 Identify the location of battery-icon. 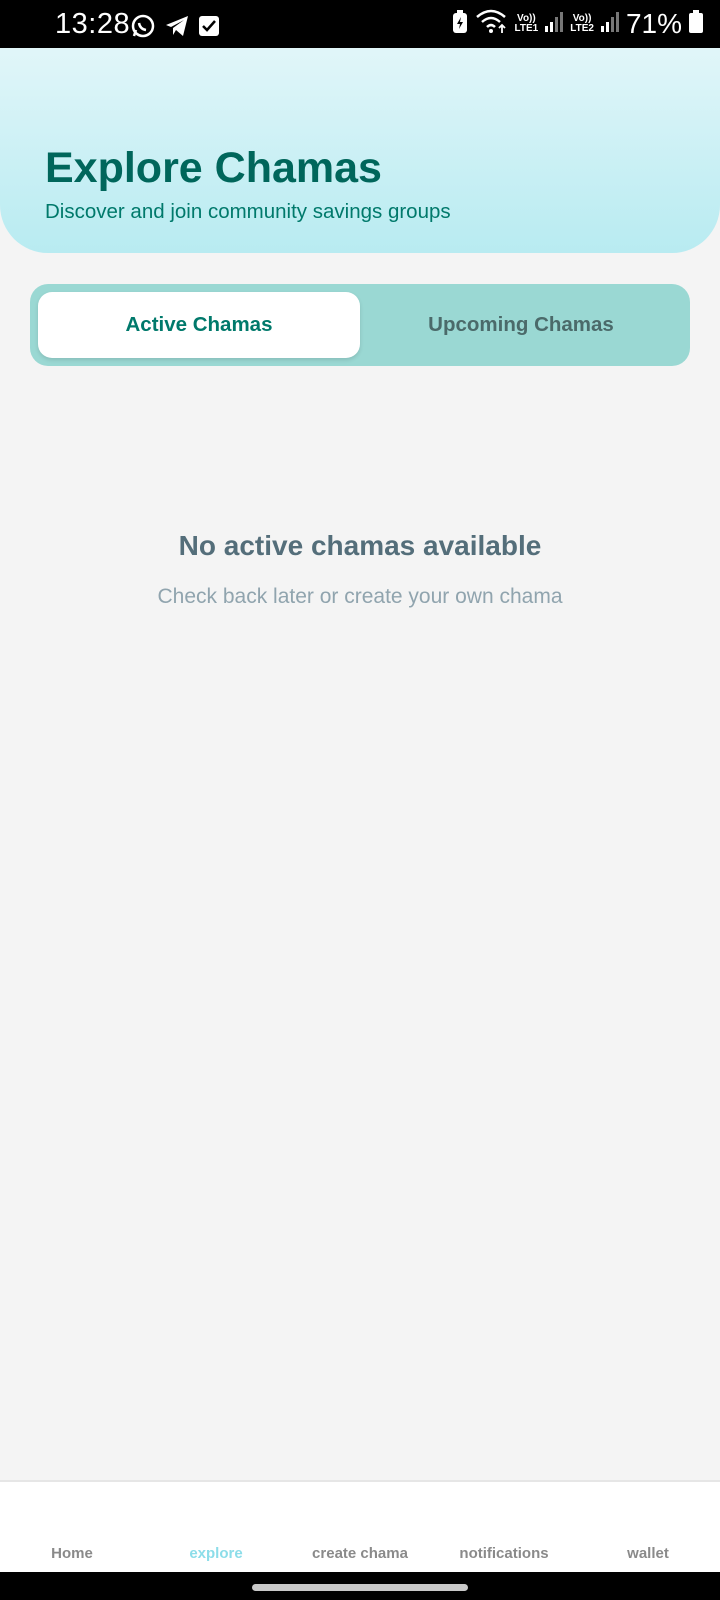
(696, 24).